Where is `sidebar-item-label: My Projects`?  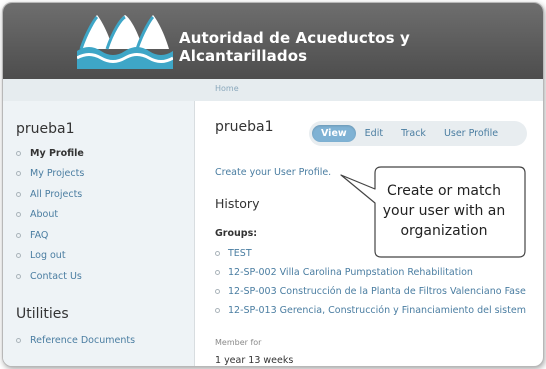
sidebar-item-label: My Projects is located at coordinates (57, 173).